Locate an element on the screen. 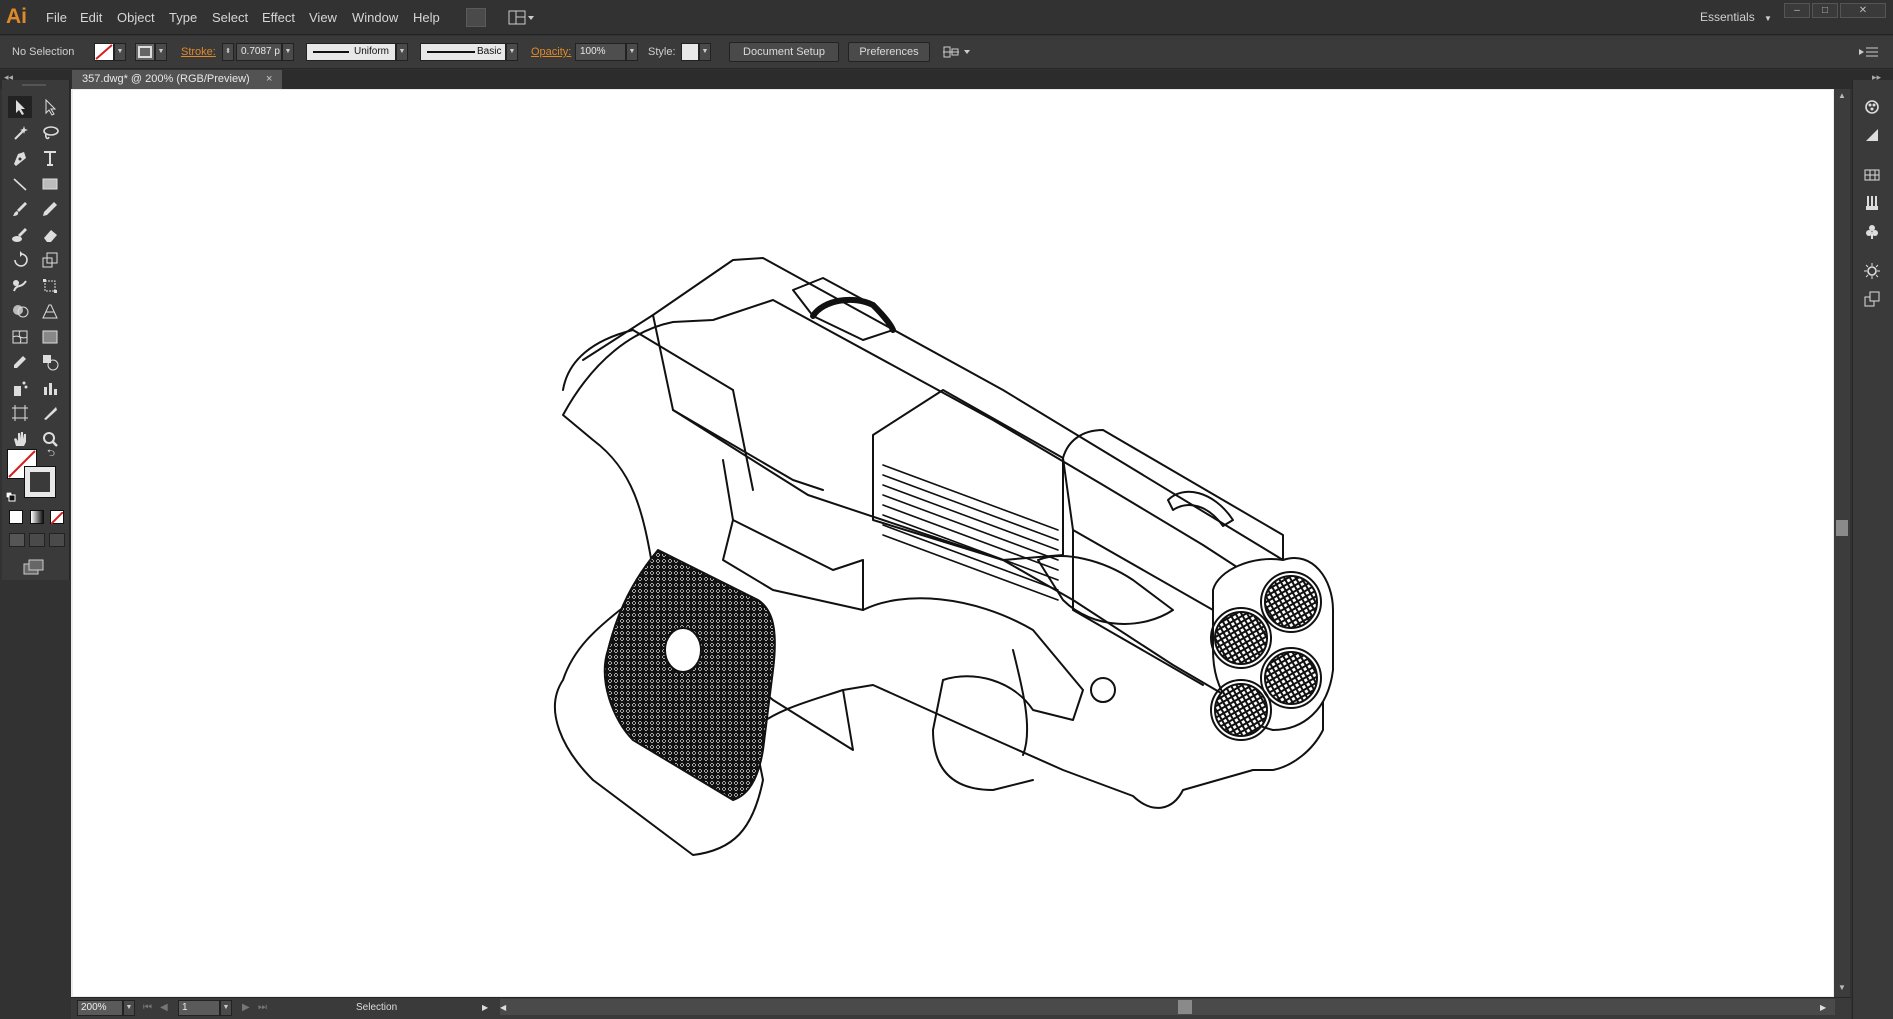 This screenshot has height=1019, width=1893. none-mode-icon is located at coordinates (57, 517).